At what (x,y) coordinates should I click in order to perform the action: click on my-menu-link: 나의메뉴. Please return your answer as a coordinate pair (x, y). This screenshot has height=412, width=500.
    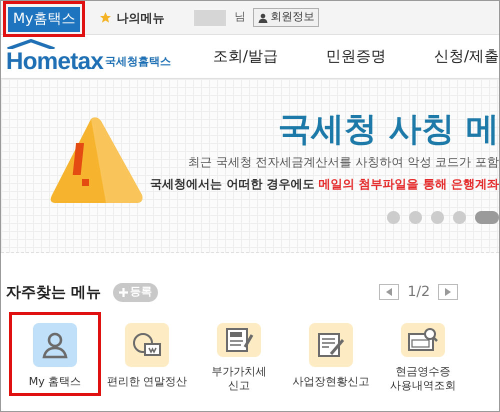
    Looking at the image, I should click on (131, 17).